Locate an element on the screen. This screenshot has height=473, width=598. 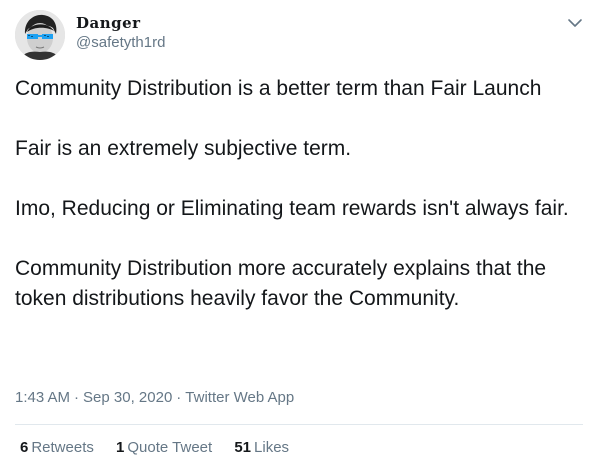
author-handle: @safetyth1rd is located at coordinates (120, 42).